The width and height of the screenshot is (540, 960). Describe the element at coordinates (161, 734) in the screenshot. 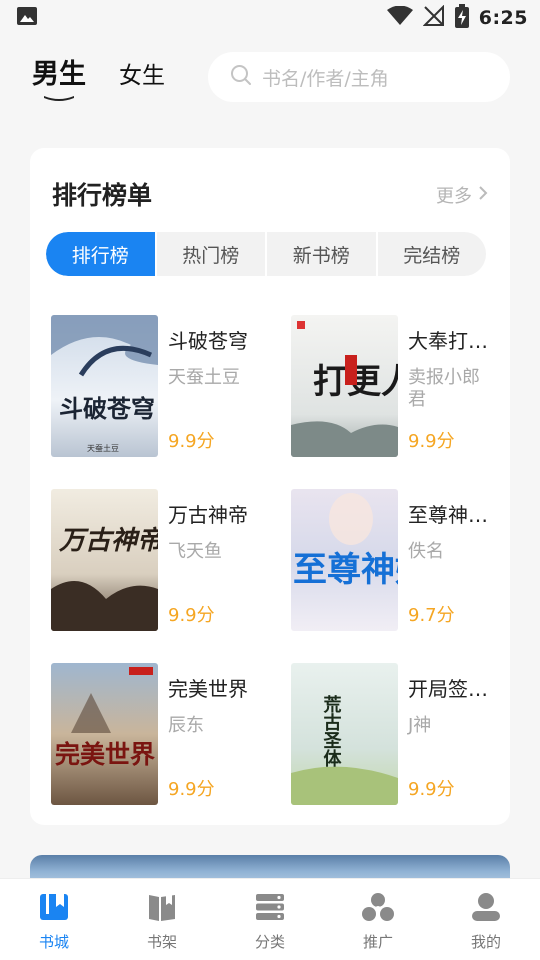

I see `book-item: 完美世界 完美世界 辰东 9.9分` at that location.